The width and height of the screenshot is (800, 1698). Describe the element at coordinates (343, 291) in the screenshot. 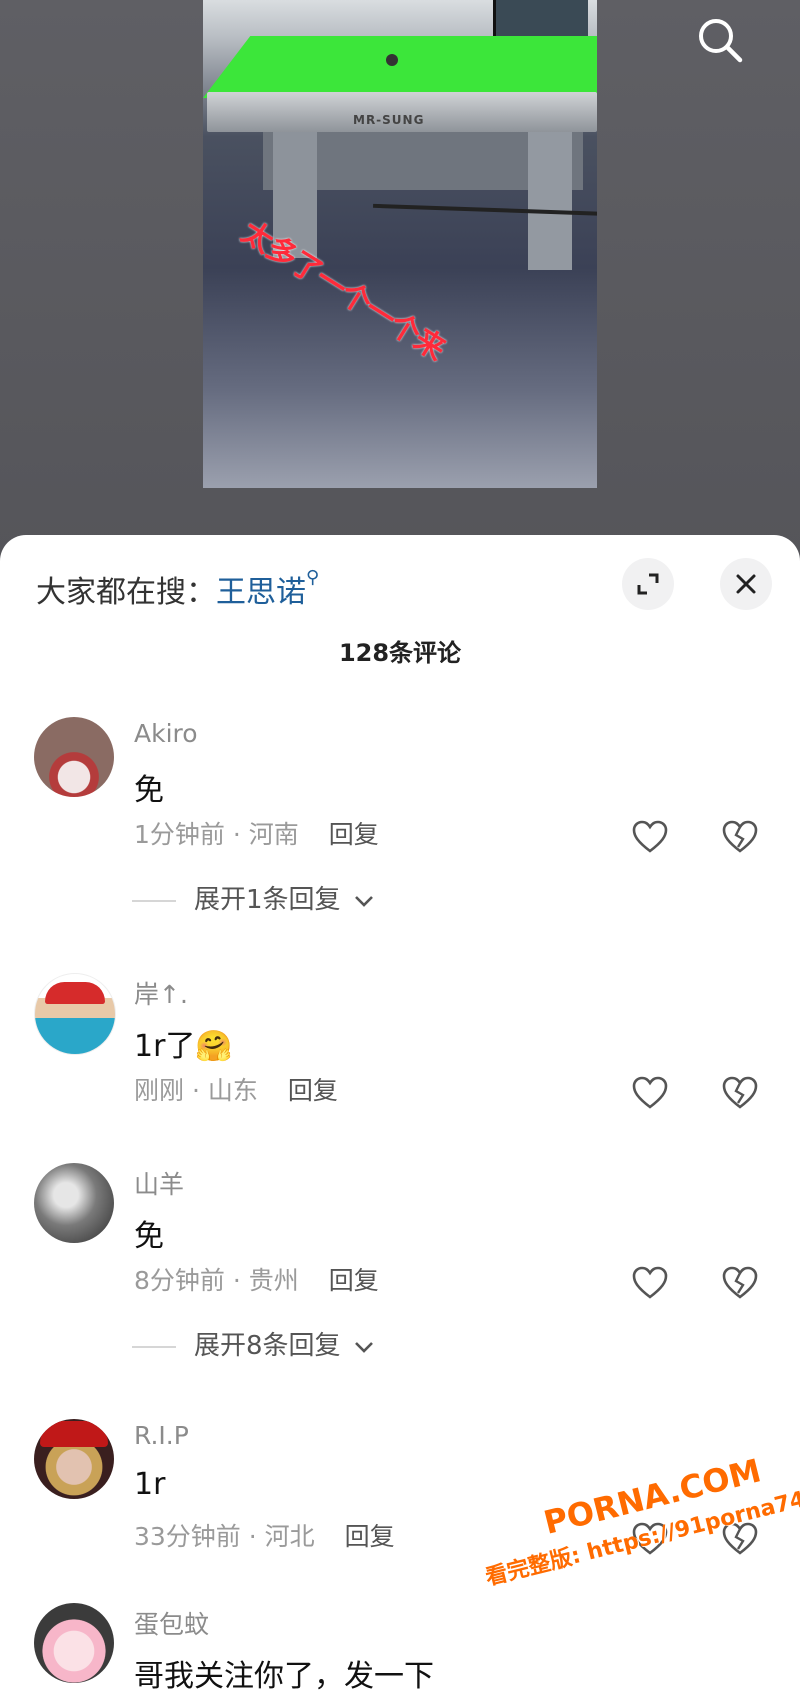

I see `video-caption: 太多了一个一个来` at that location.